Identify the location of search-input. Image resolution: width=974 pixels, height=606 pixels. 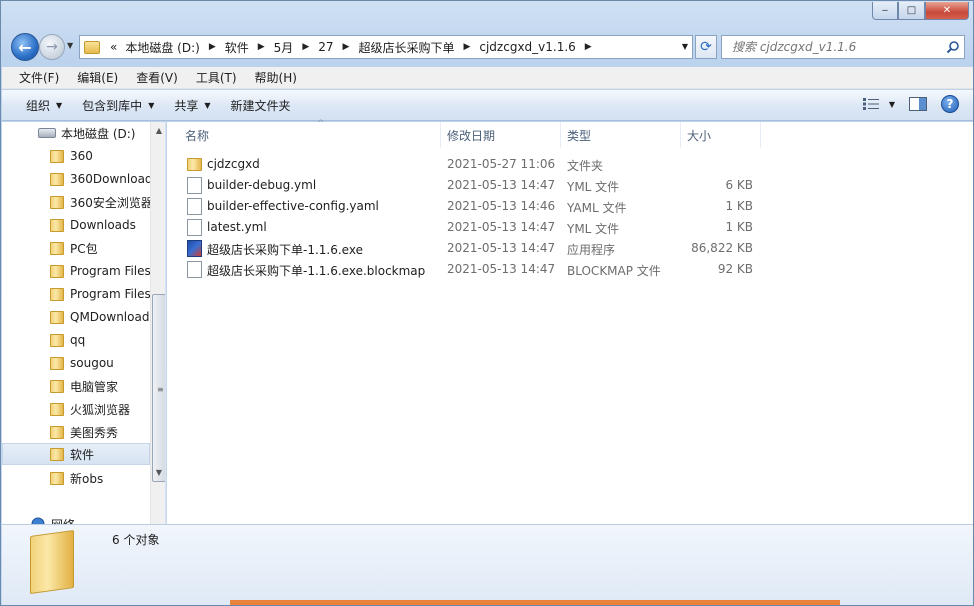
(835, 47).